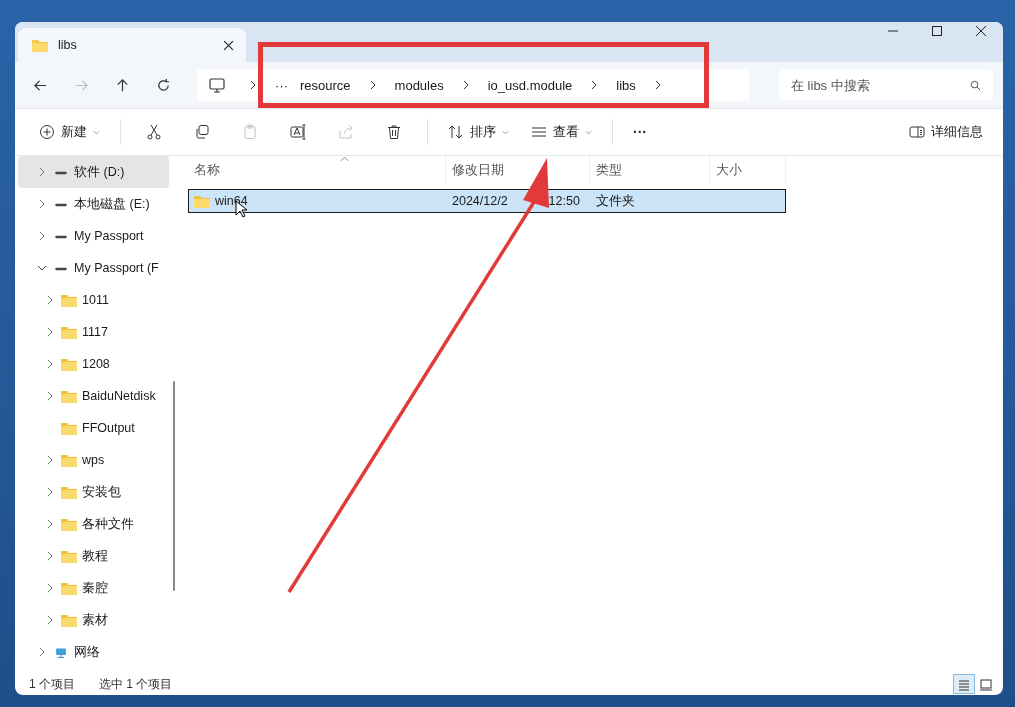 The height and width of the screenshot is (707, 1015). What do you see at coordinates (93, 588) in the screenshot?
I see `sidebar-item: 秦腔` at bounding box center [93, 588].